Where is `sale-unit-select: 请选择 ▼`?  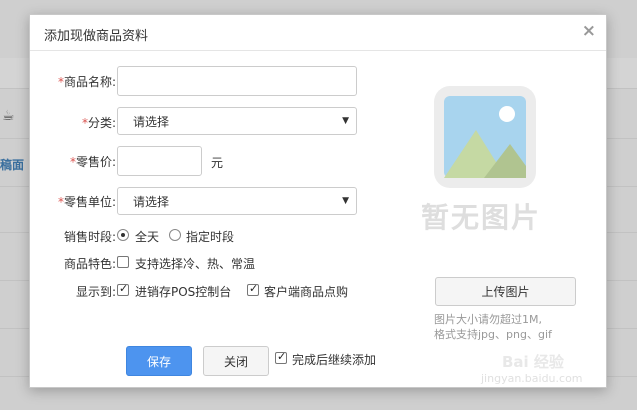
sale-unit-select: 请选择 ▼ is located at coordinates (237, 201).